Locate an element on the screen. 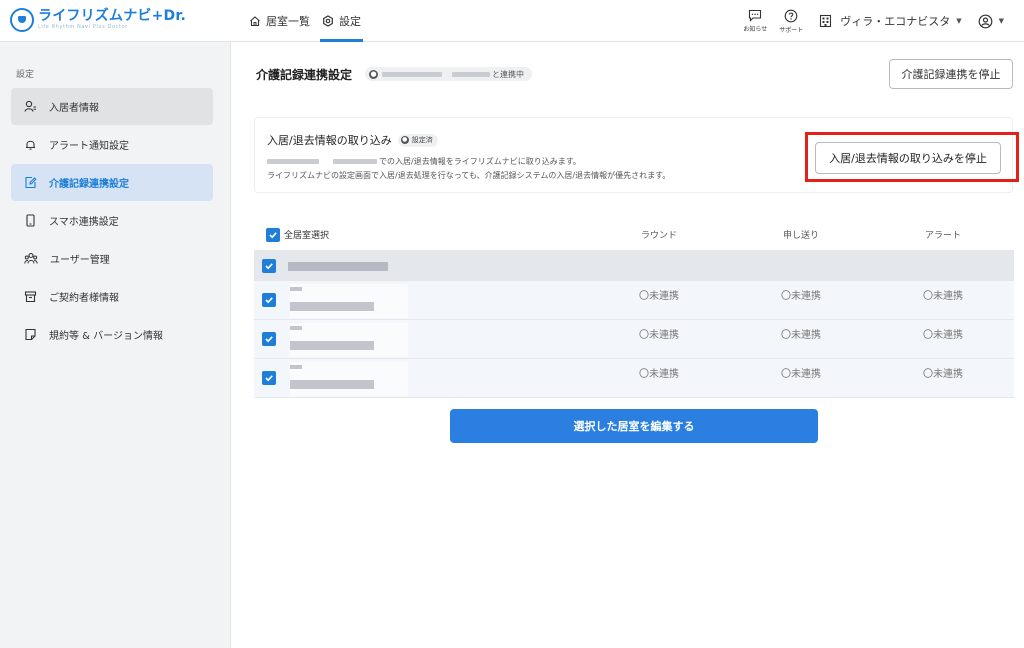 This screenshot has height=648, width=1024. sidebar-item-label: 入居者情報 is located at coordinates (74, 108).